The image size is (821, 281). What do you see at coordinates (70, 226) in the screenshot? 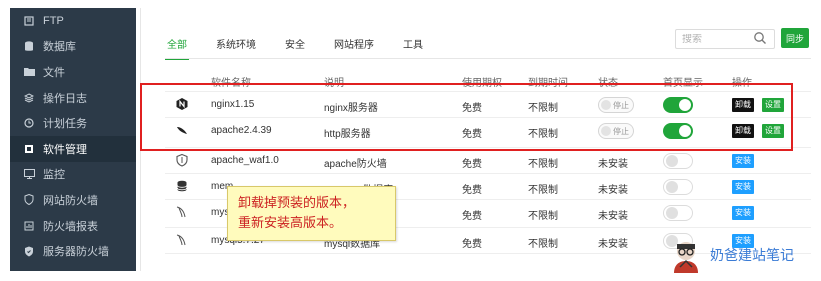
I see `sidebar-item-label: 防火墙报表` at bounding box center [70, 226].